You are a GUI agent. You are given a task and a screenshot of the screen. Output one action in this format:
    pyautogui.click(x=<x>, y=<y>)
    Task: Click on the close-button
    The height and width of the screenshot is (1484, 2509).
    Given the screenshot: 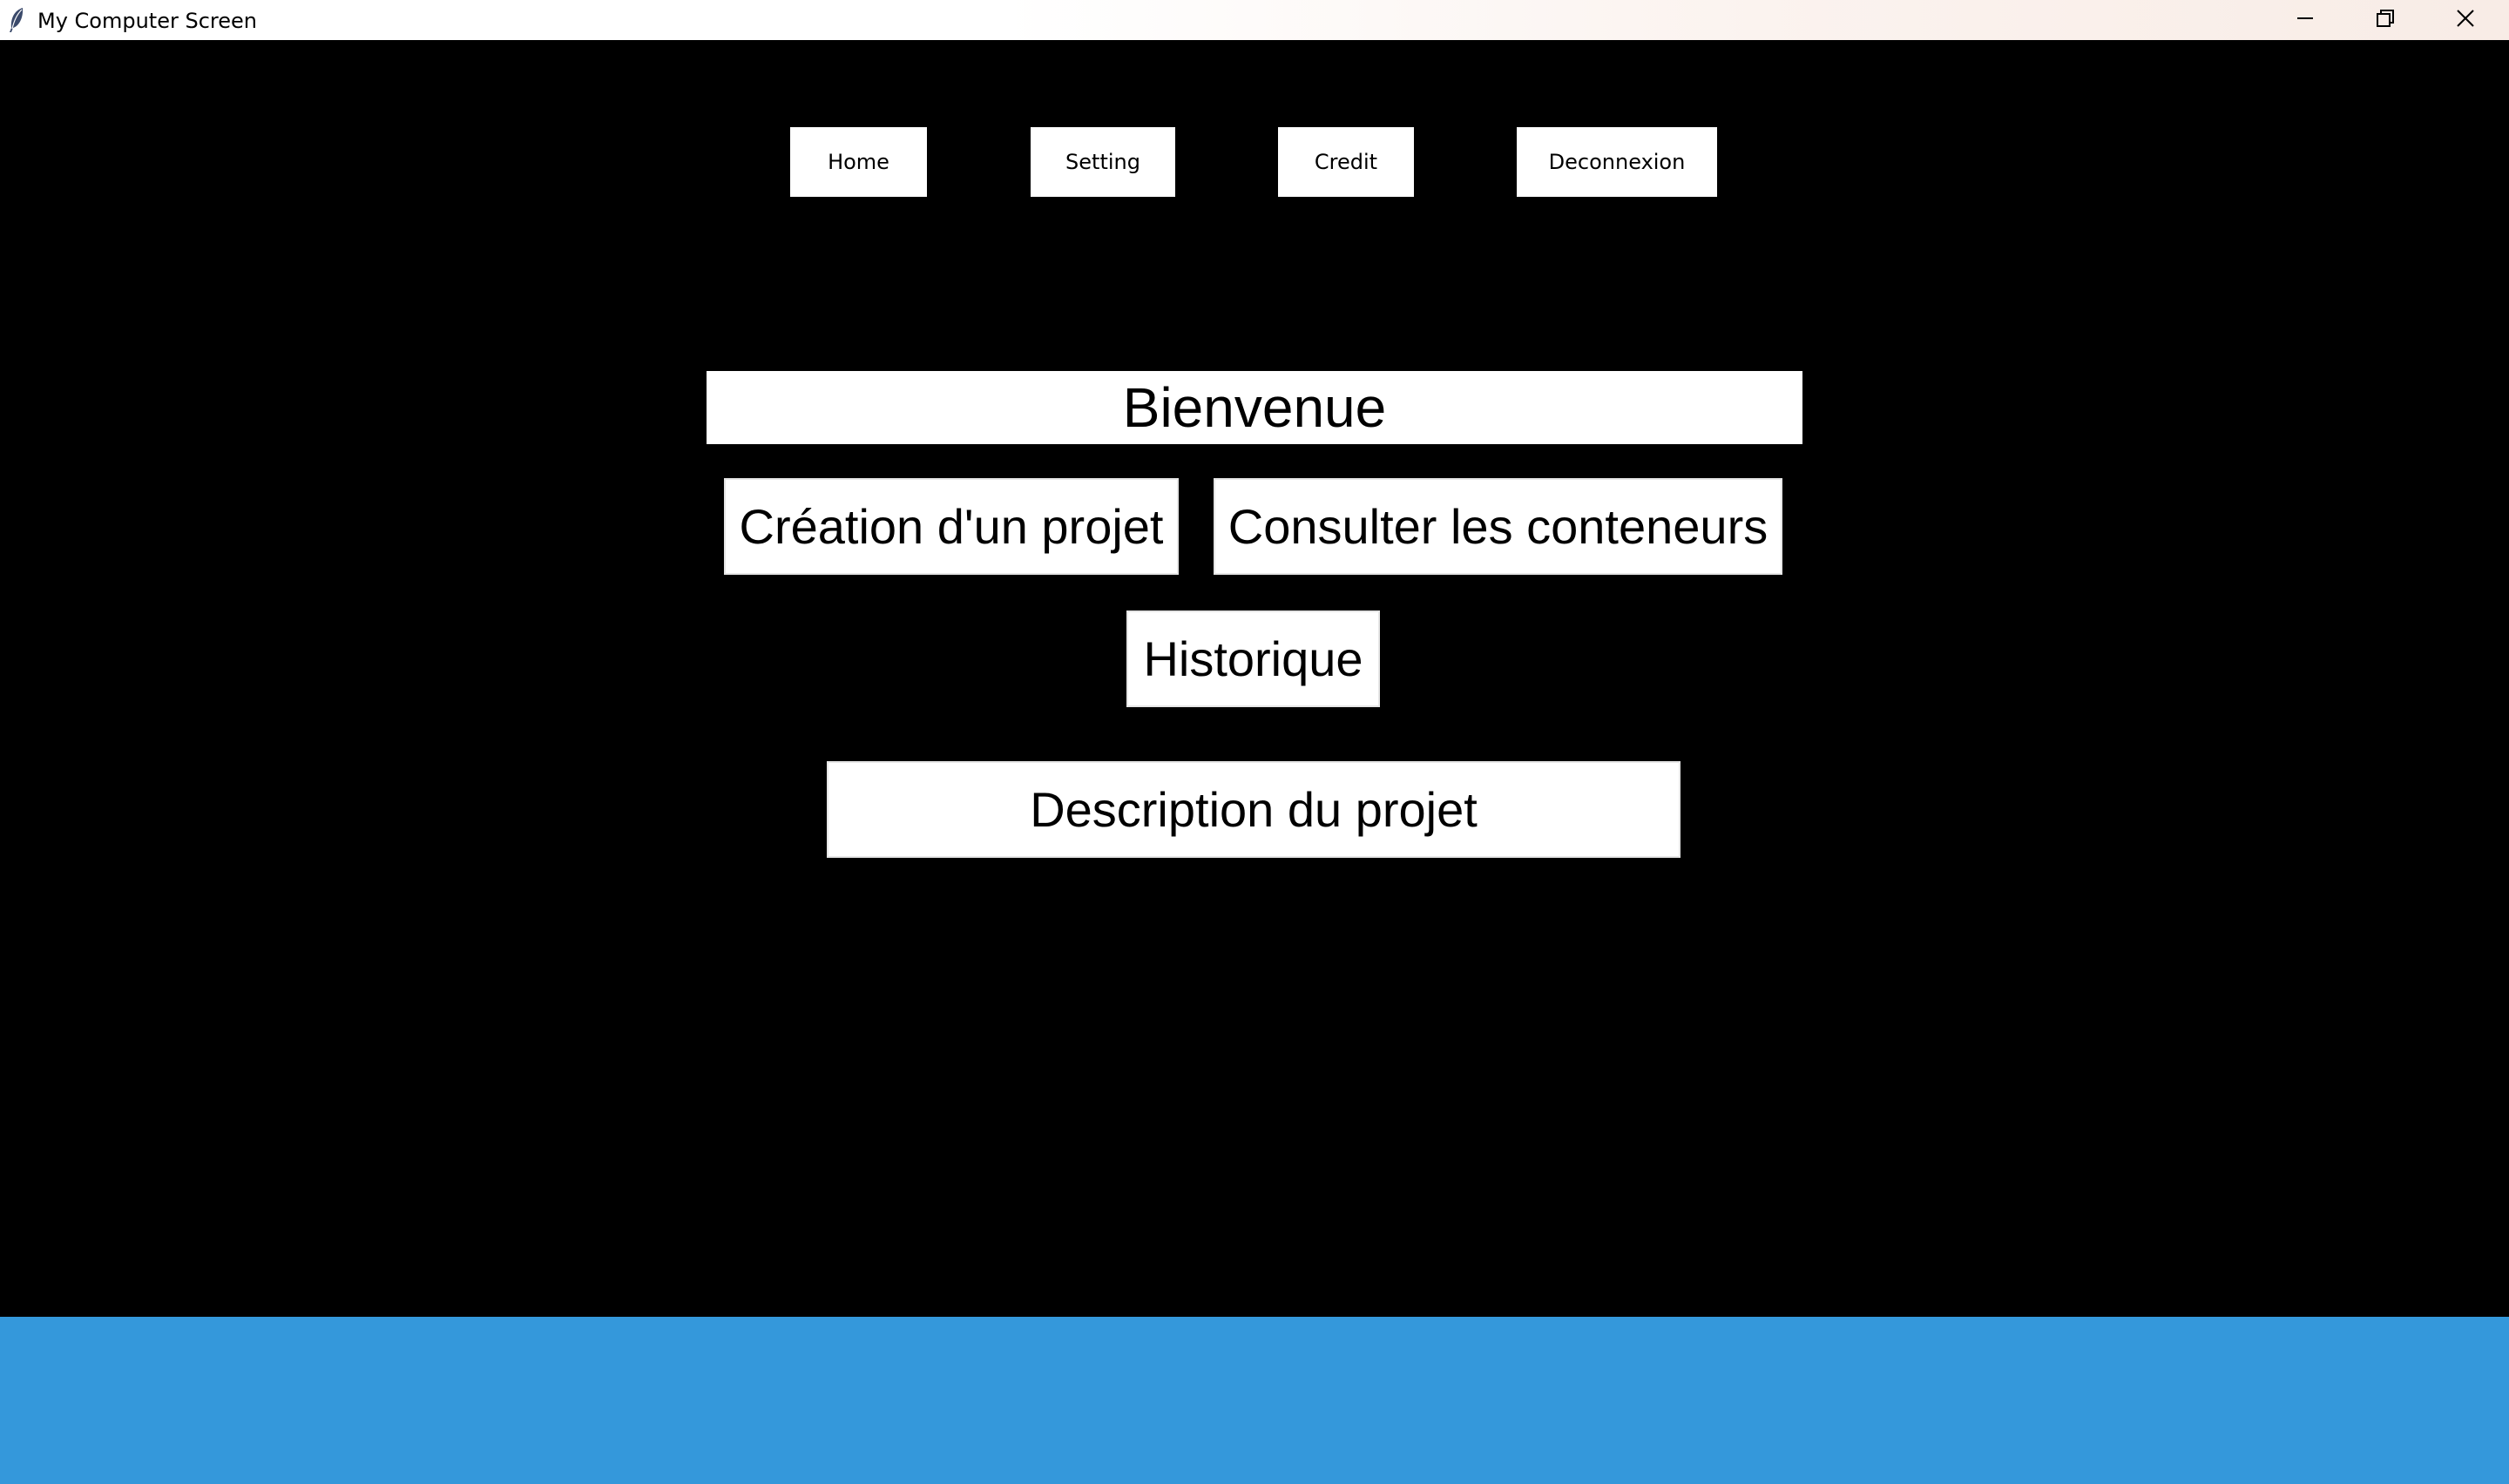 What is the action you would take?
    pyautogui.click(x=2465, y=20)
    